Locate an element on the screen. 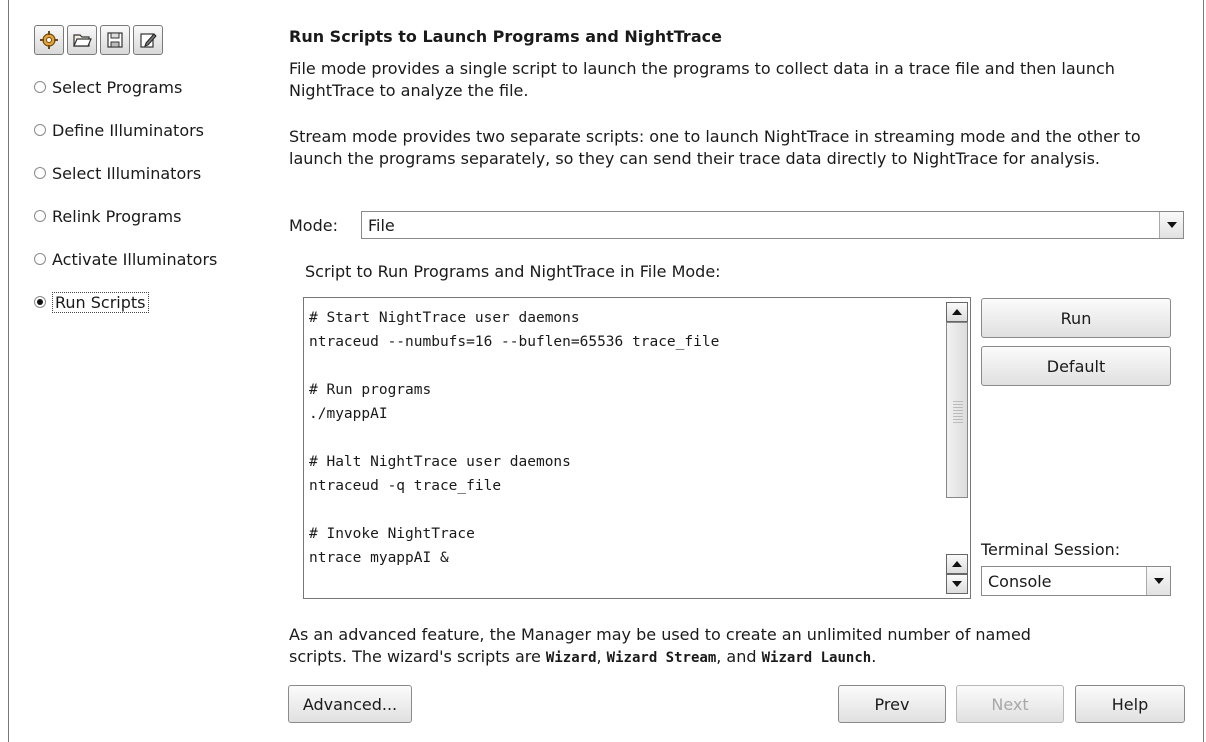  save-button is located at coordinates (115, 40).